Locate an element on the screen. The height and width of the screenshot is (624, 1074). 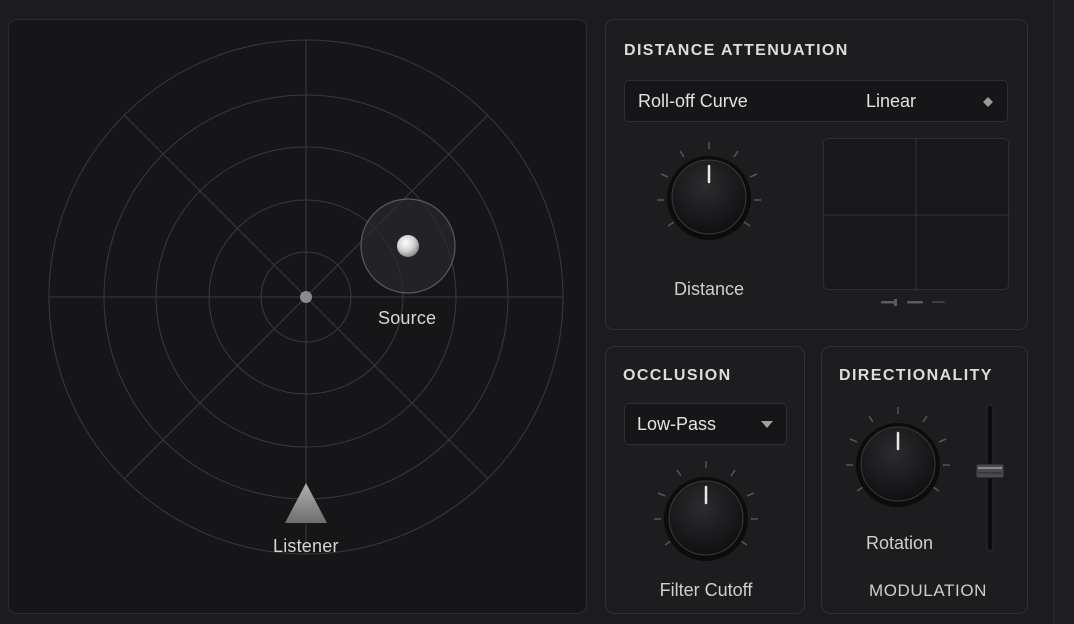
source-label: Source is located at coordinates (407, 318).